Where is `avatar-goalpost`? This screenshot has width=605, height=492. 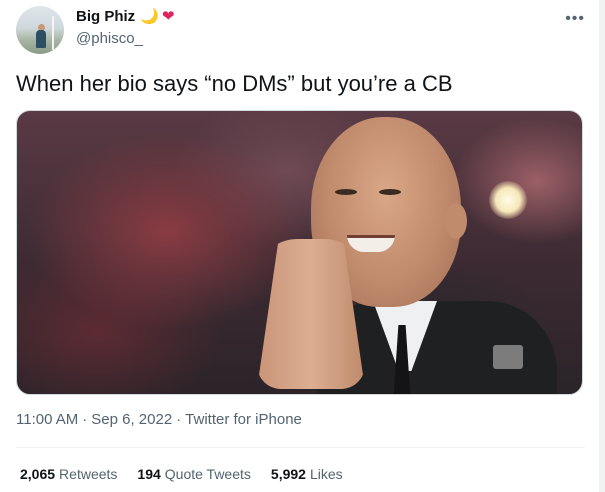
avatar-goalpost is located at coordinates (53, 33).